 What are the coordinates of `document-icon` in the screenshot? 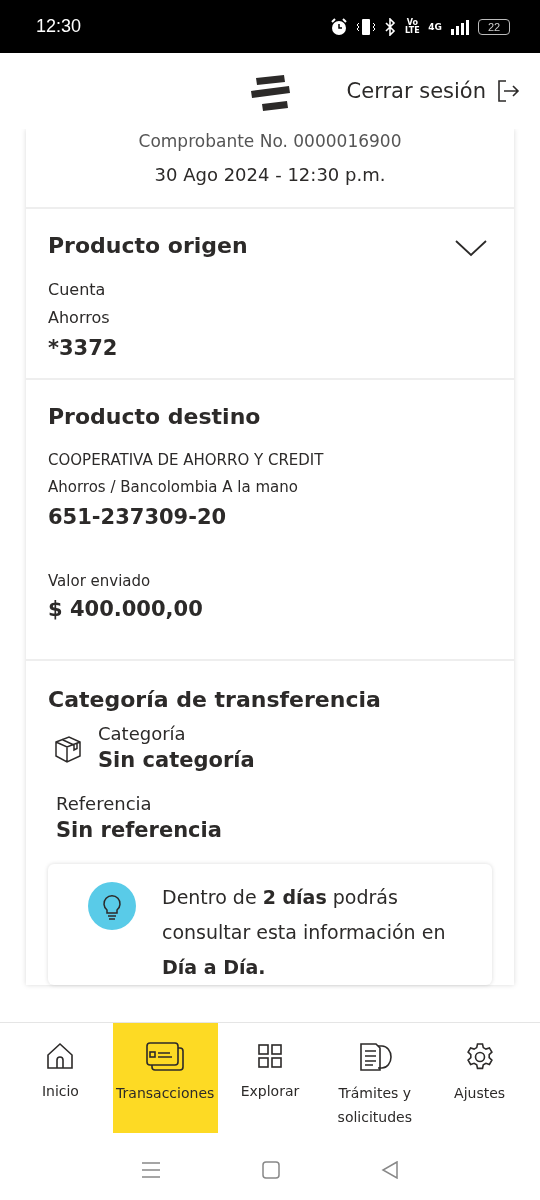 It's located at (374, 1057).